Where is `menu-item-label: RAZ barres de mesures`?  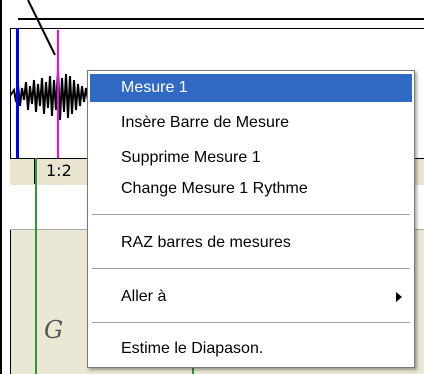 menu-item-label: RAZ barres de mesures is located at coordinates (206, 242).